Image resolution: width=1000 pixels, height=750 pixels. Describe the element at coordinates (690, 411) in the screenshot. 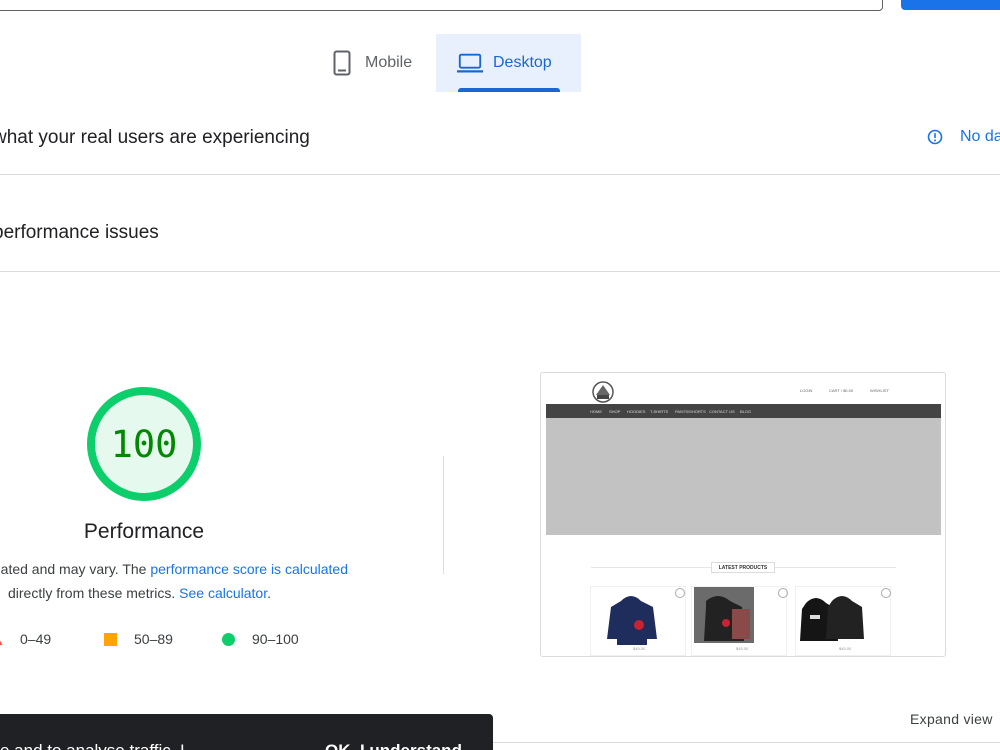

I see `thumb-menu-item: PANTS/SHORTS` at that location.